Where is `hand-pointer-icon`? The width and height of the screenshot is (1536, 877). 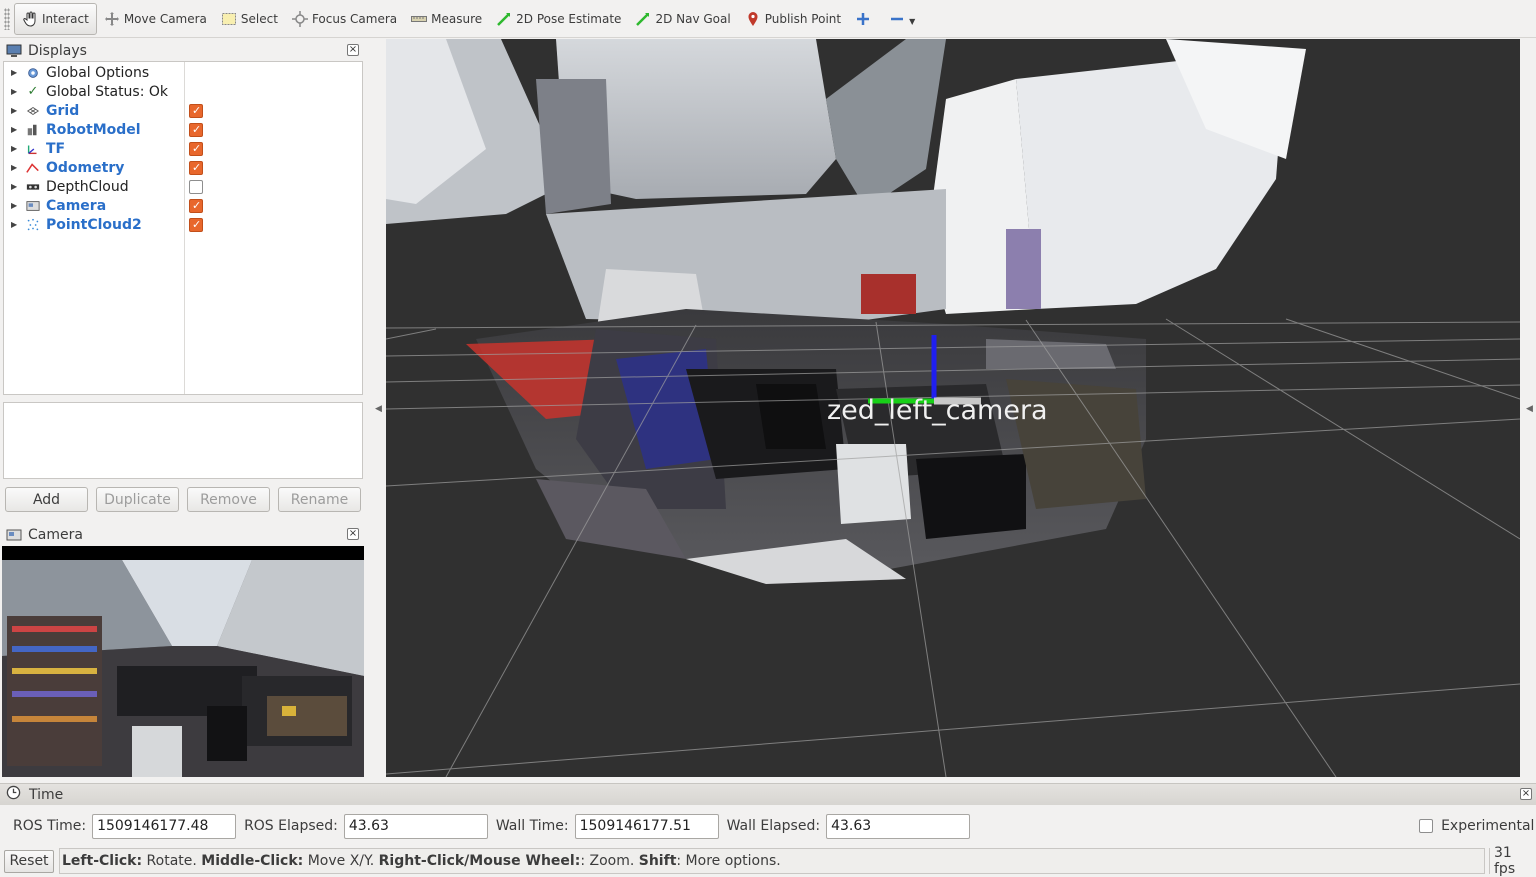 hand-pointer-icon is located at coordinates (30, 19).